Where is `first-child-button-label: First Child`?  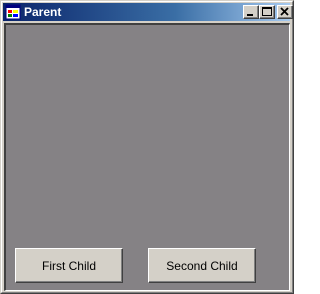
first-child-button-label: First Child is located at coordinates (68, 265).